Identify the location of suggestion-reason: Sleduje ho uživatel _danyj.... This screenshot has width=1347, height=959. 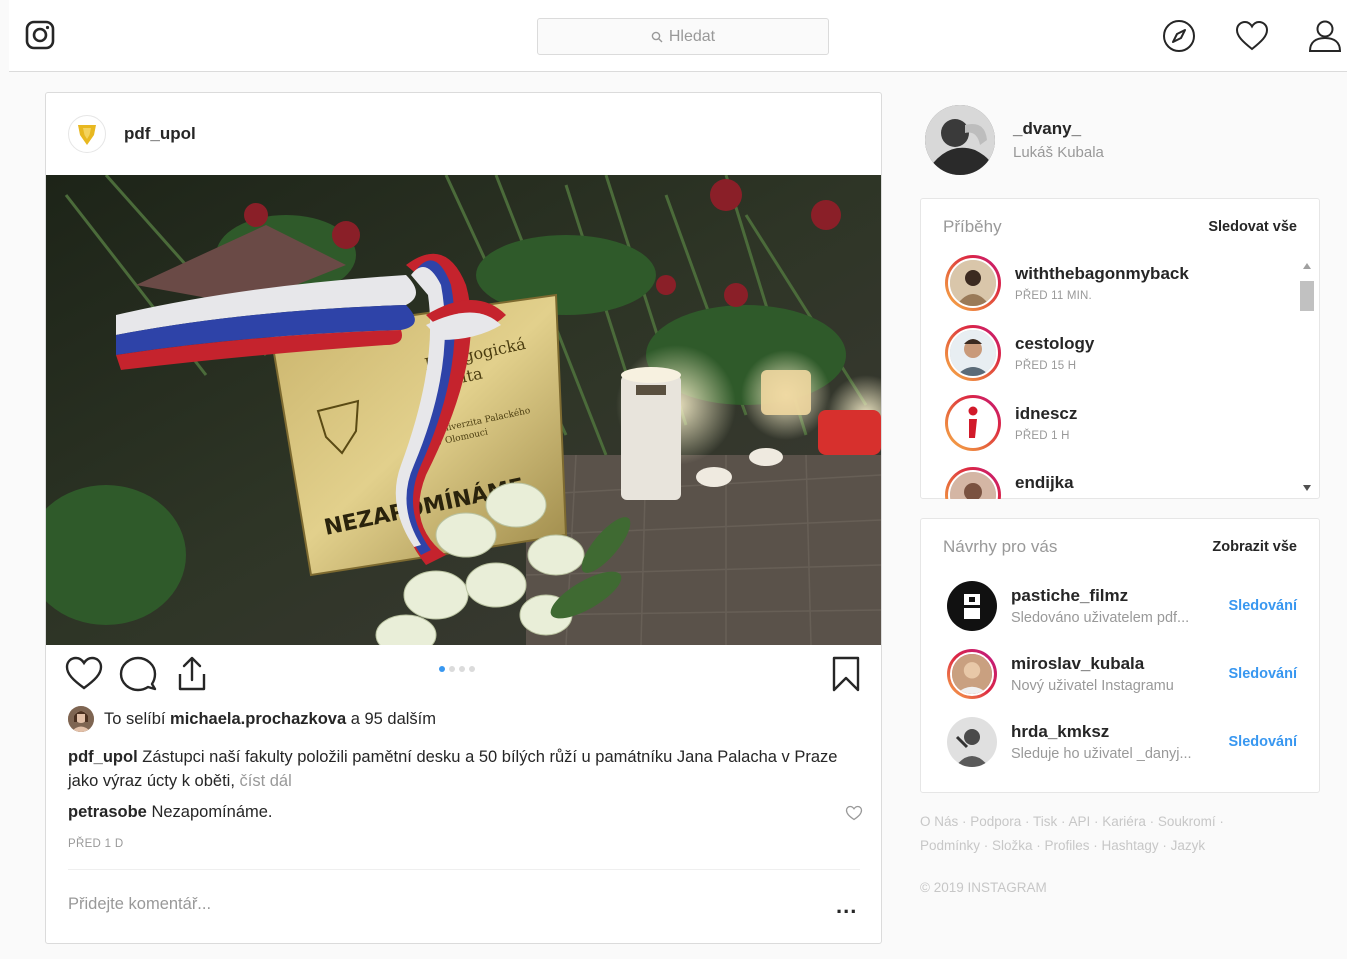
(1101, 754).